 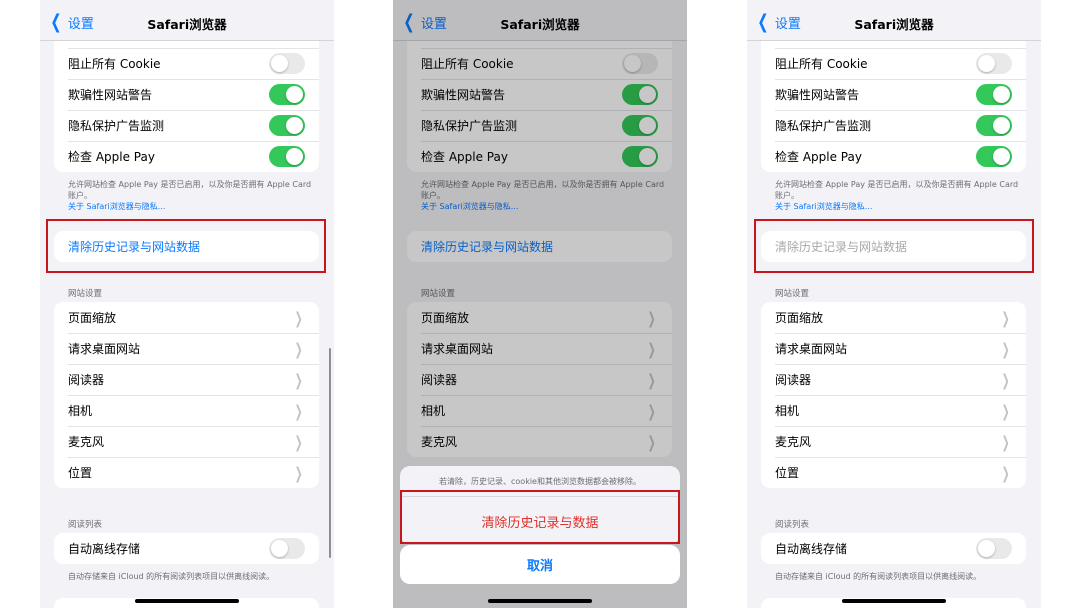 I want to click on cancel-button: 取消, so click(x=540, y=564).